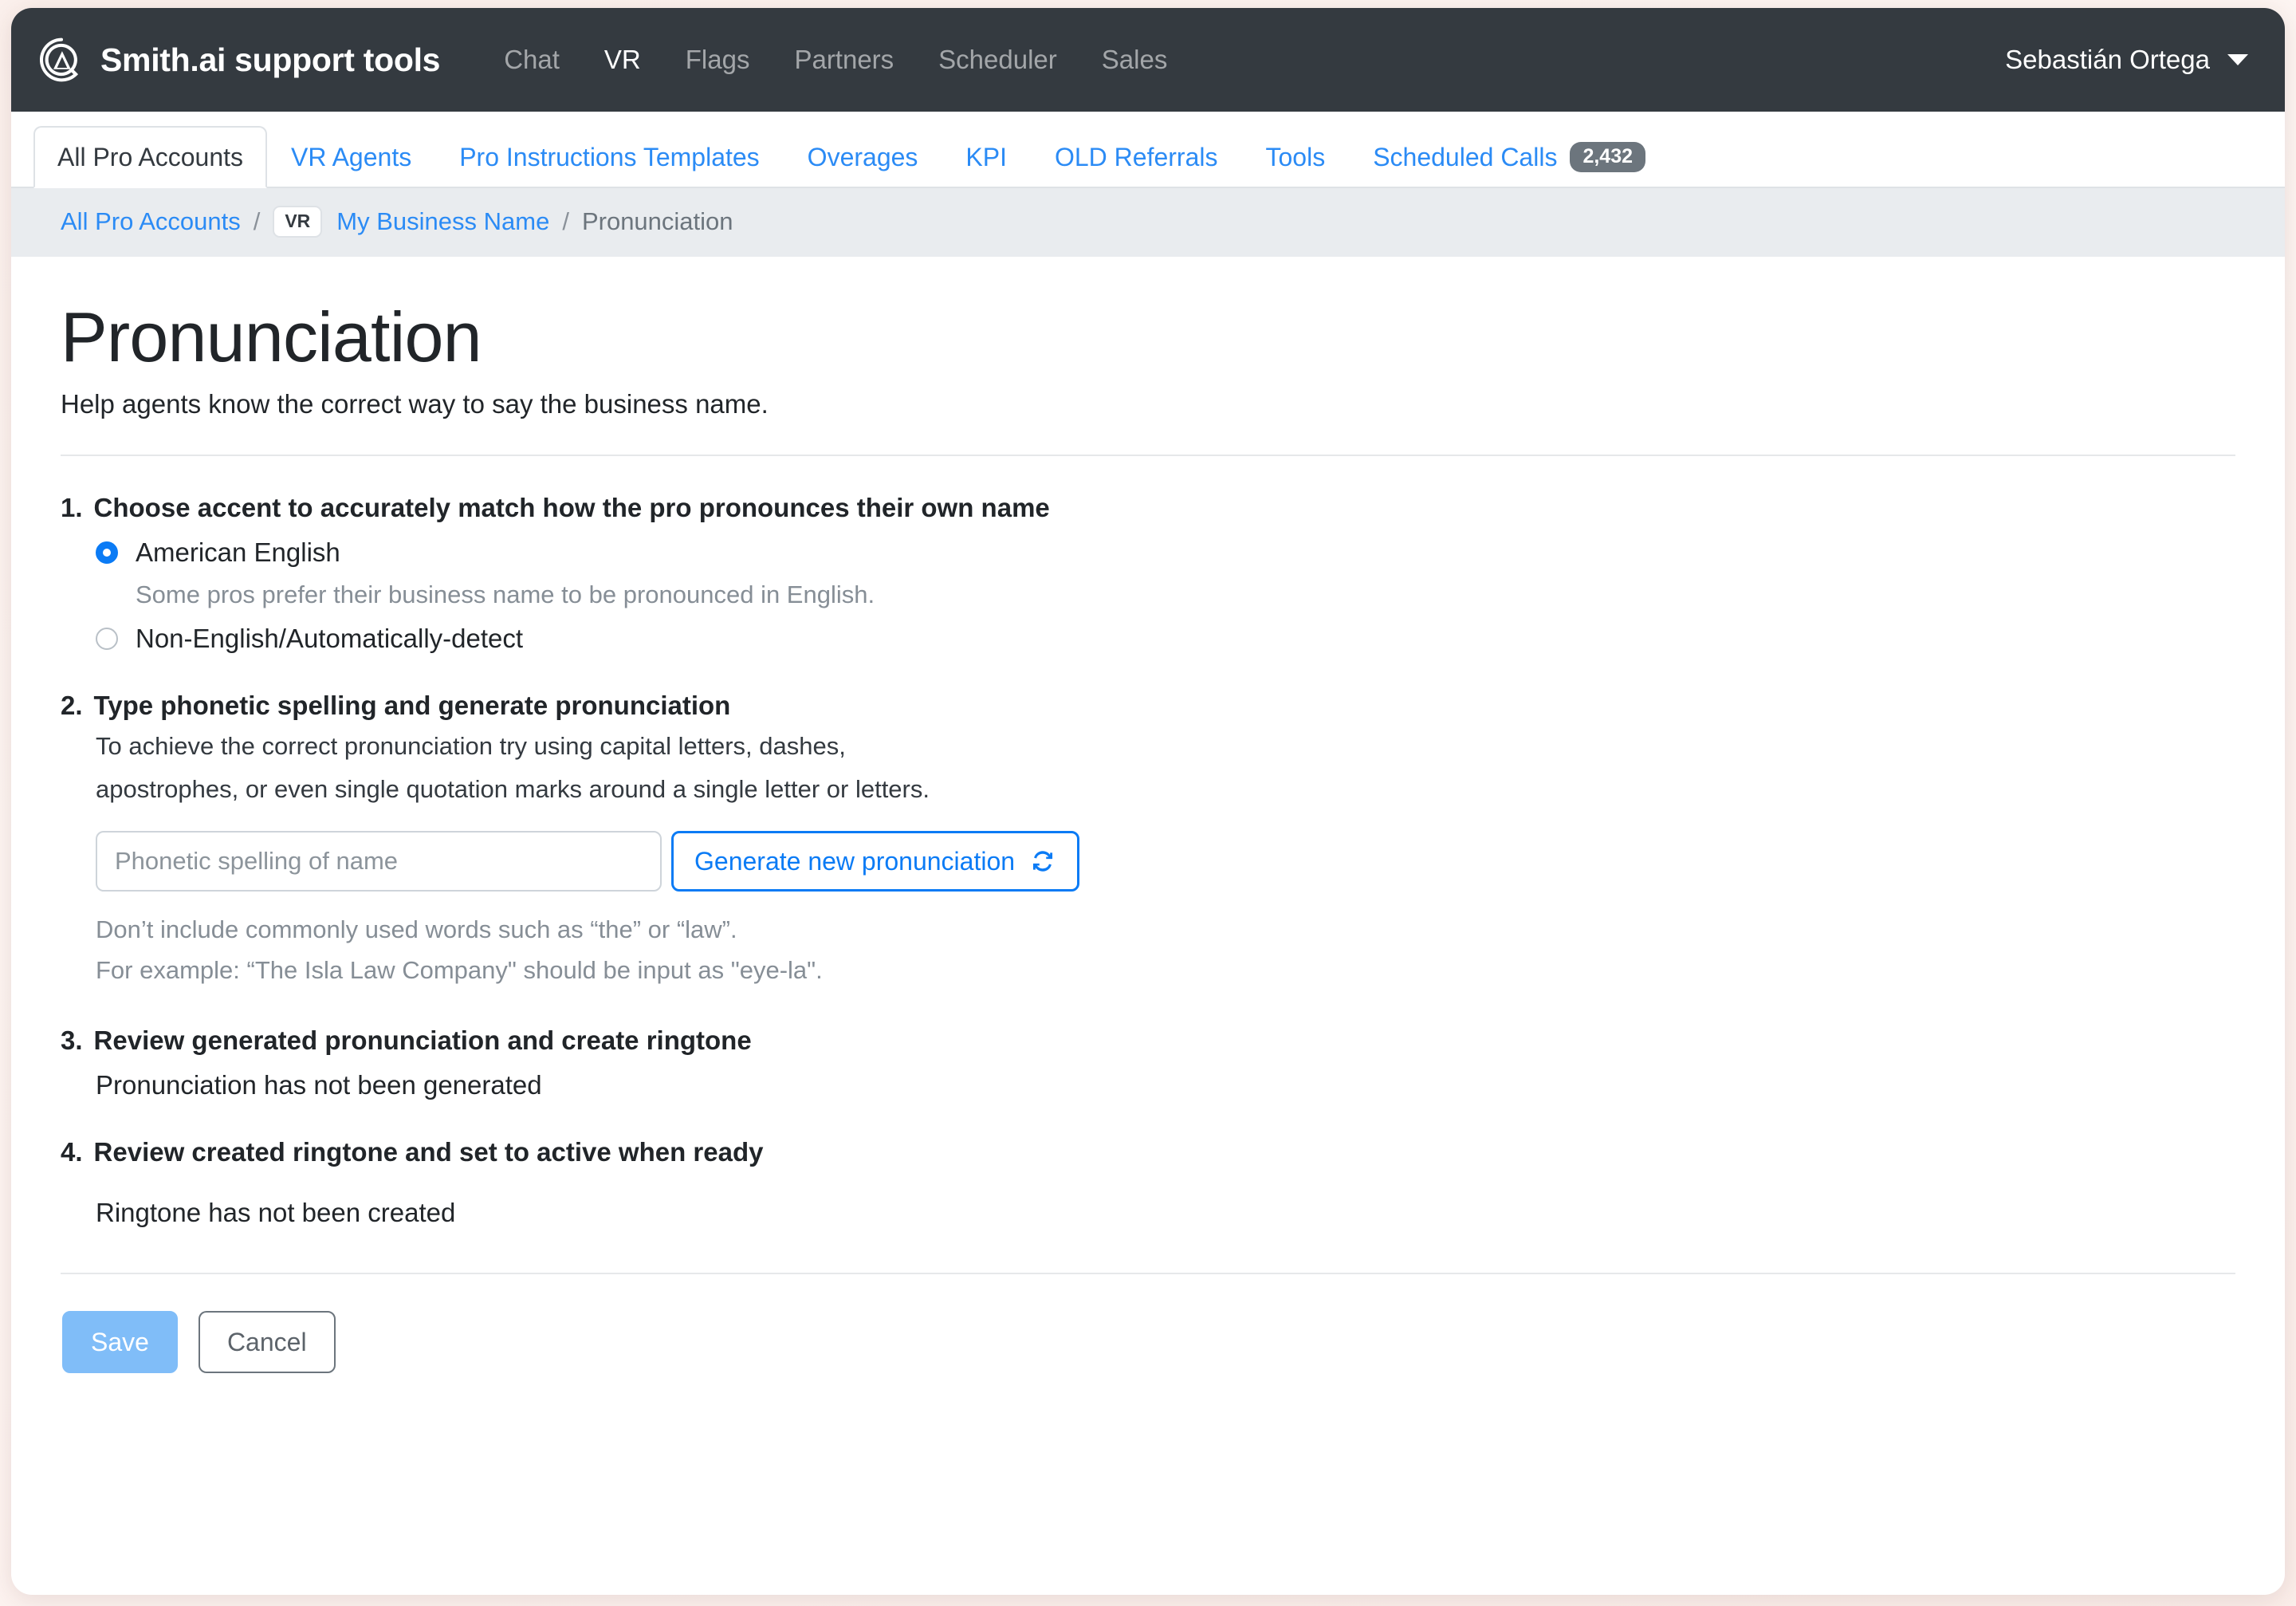  Describe the element at coordinates (855, 861) in the screenshot. I see `generate-button-label: Generate new pronunciation` at that location.